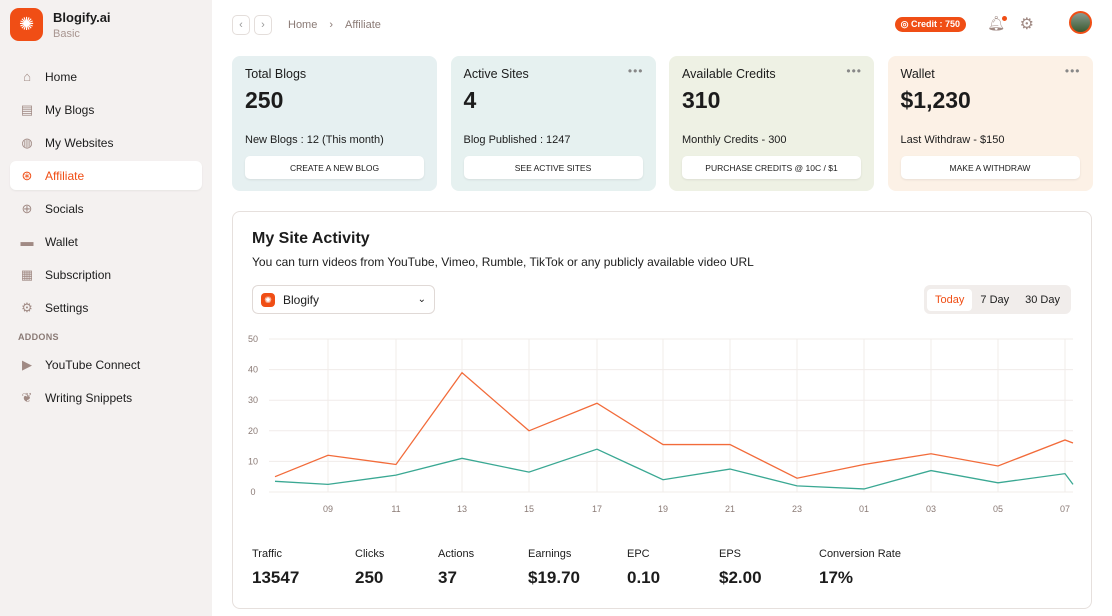 The width and height of the screenshot is (1112, 616). I want to click on y-tick-label: 50, so click(253, 339).